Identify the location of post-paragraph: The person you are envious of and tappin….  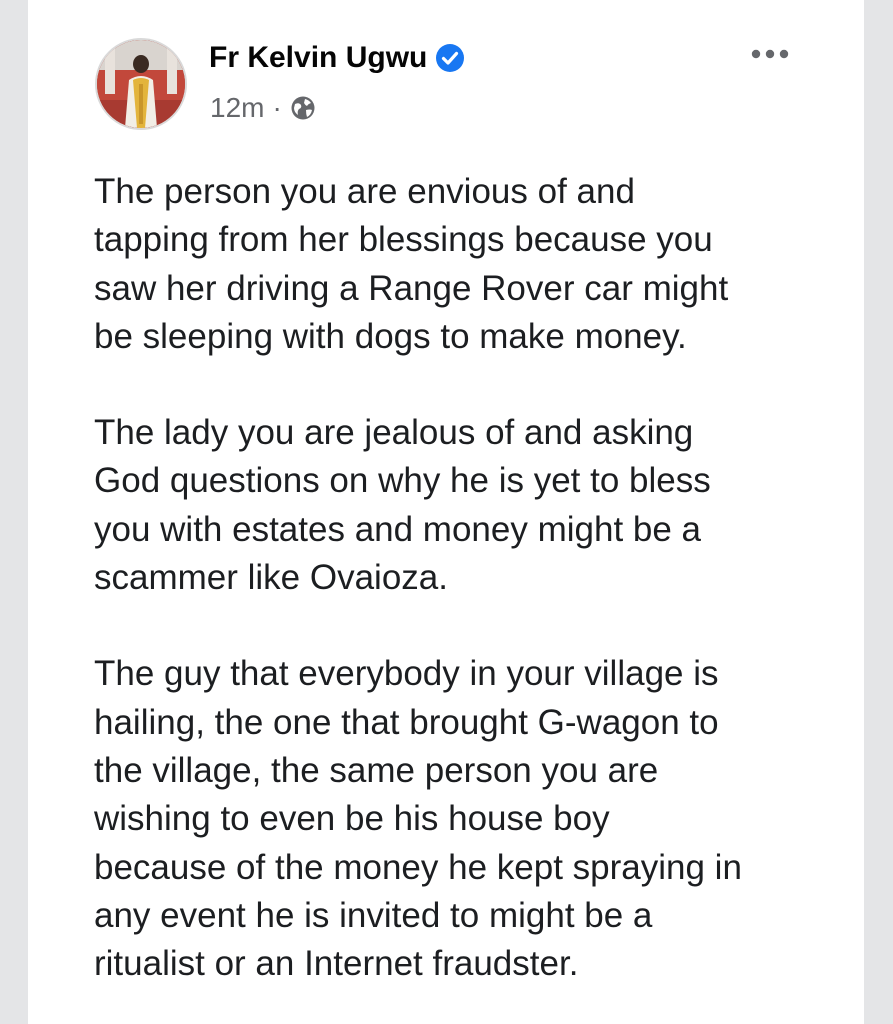
(411, 264).